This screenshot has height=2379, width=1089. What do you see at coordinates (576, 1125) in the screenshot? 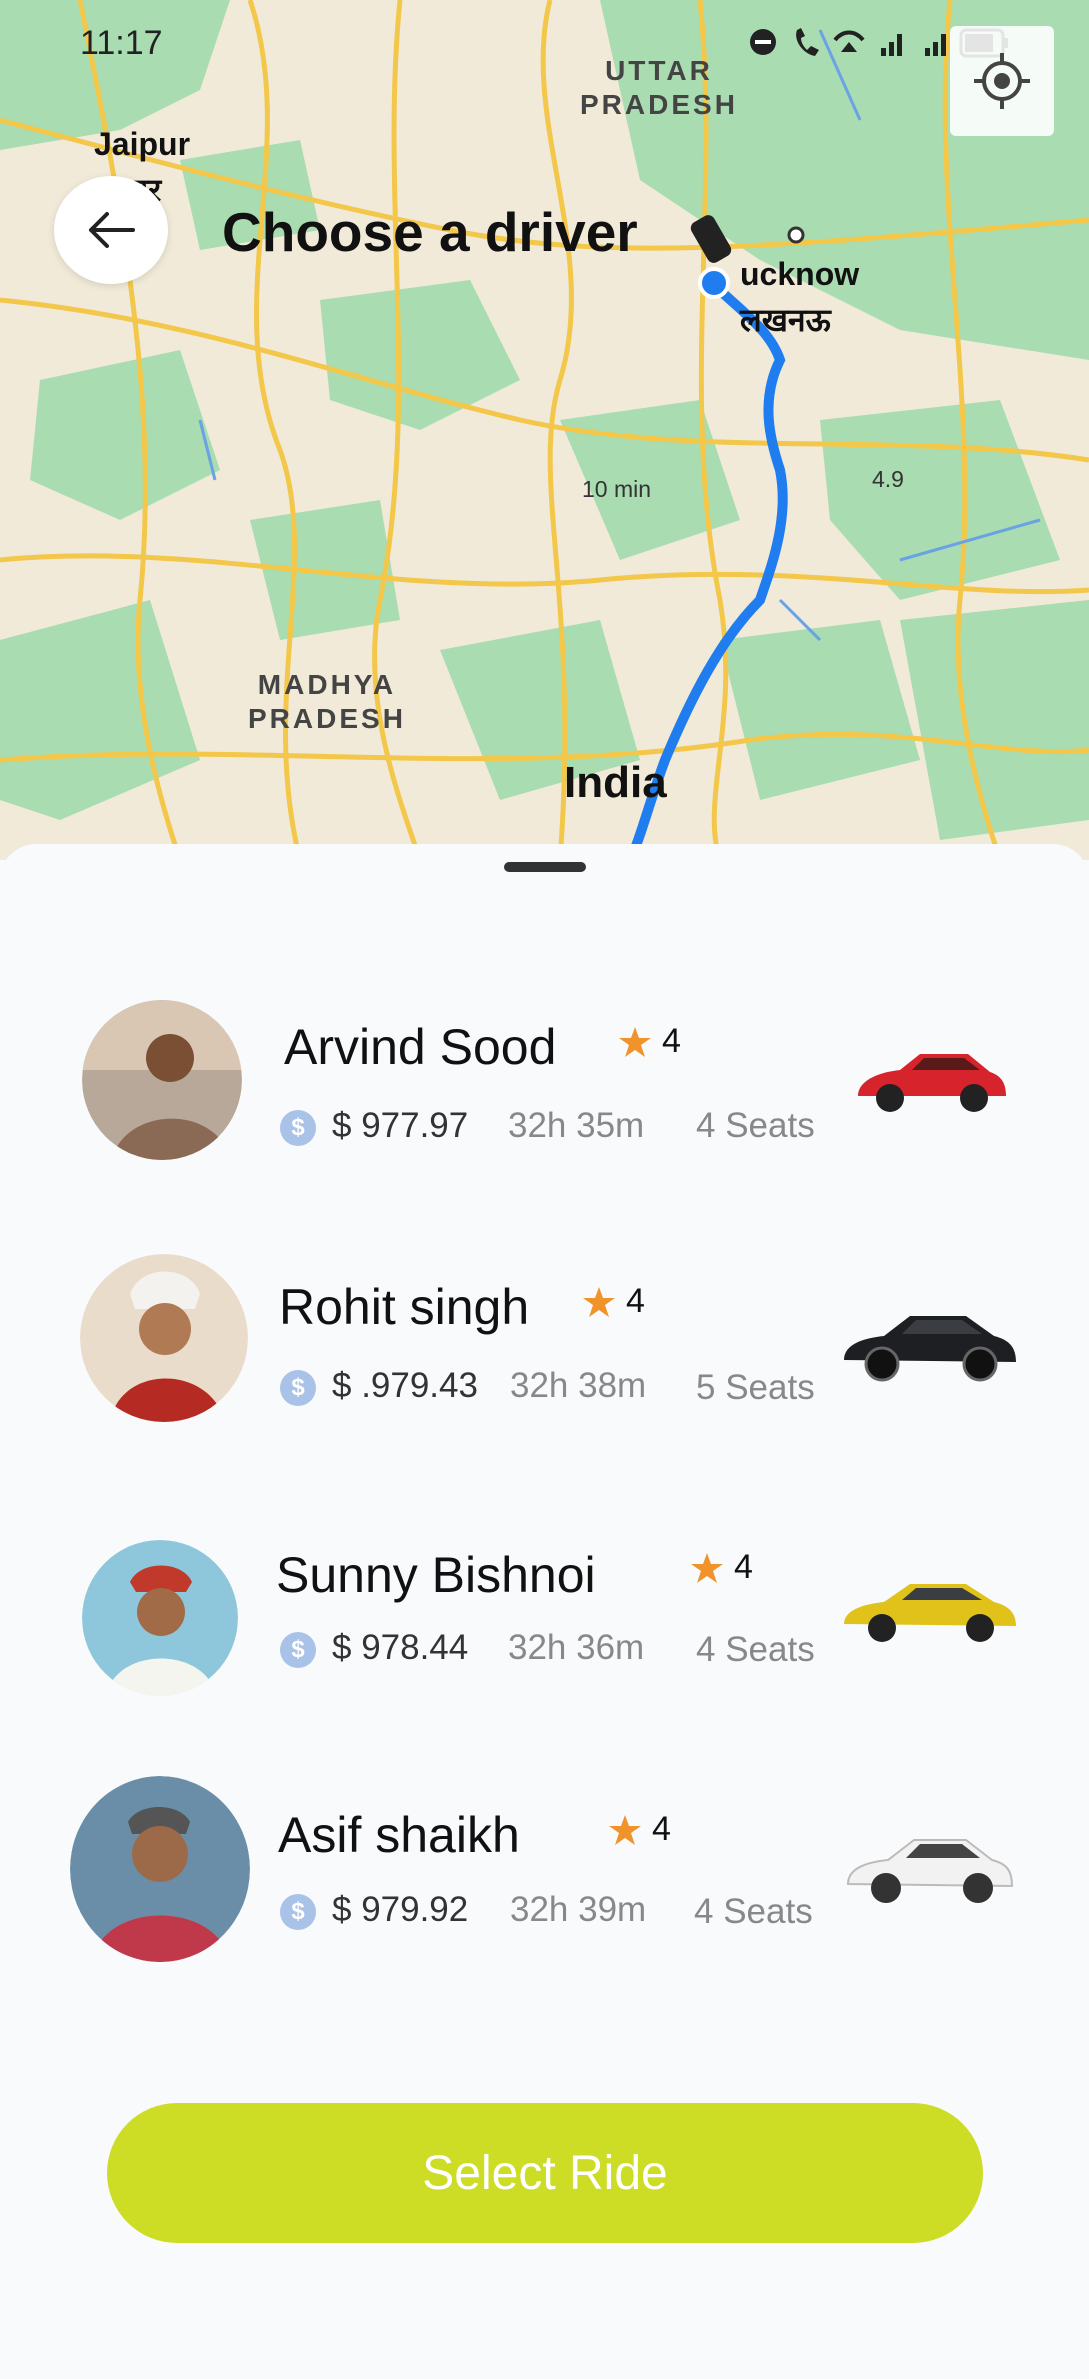
I see `driver-duration: 32h 35m` at bounding box center [576, 1125].